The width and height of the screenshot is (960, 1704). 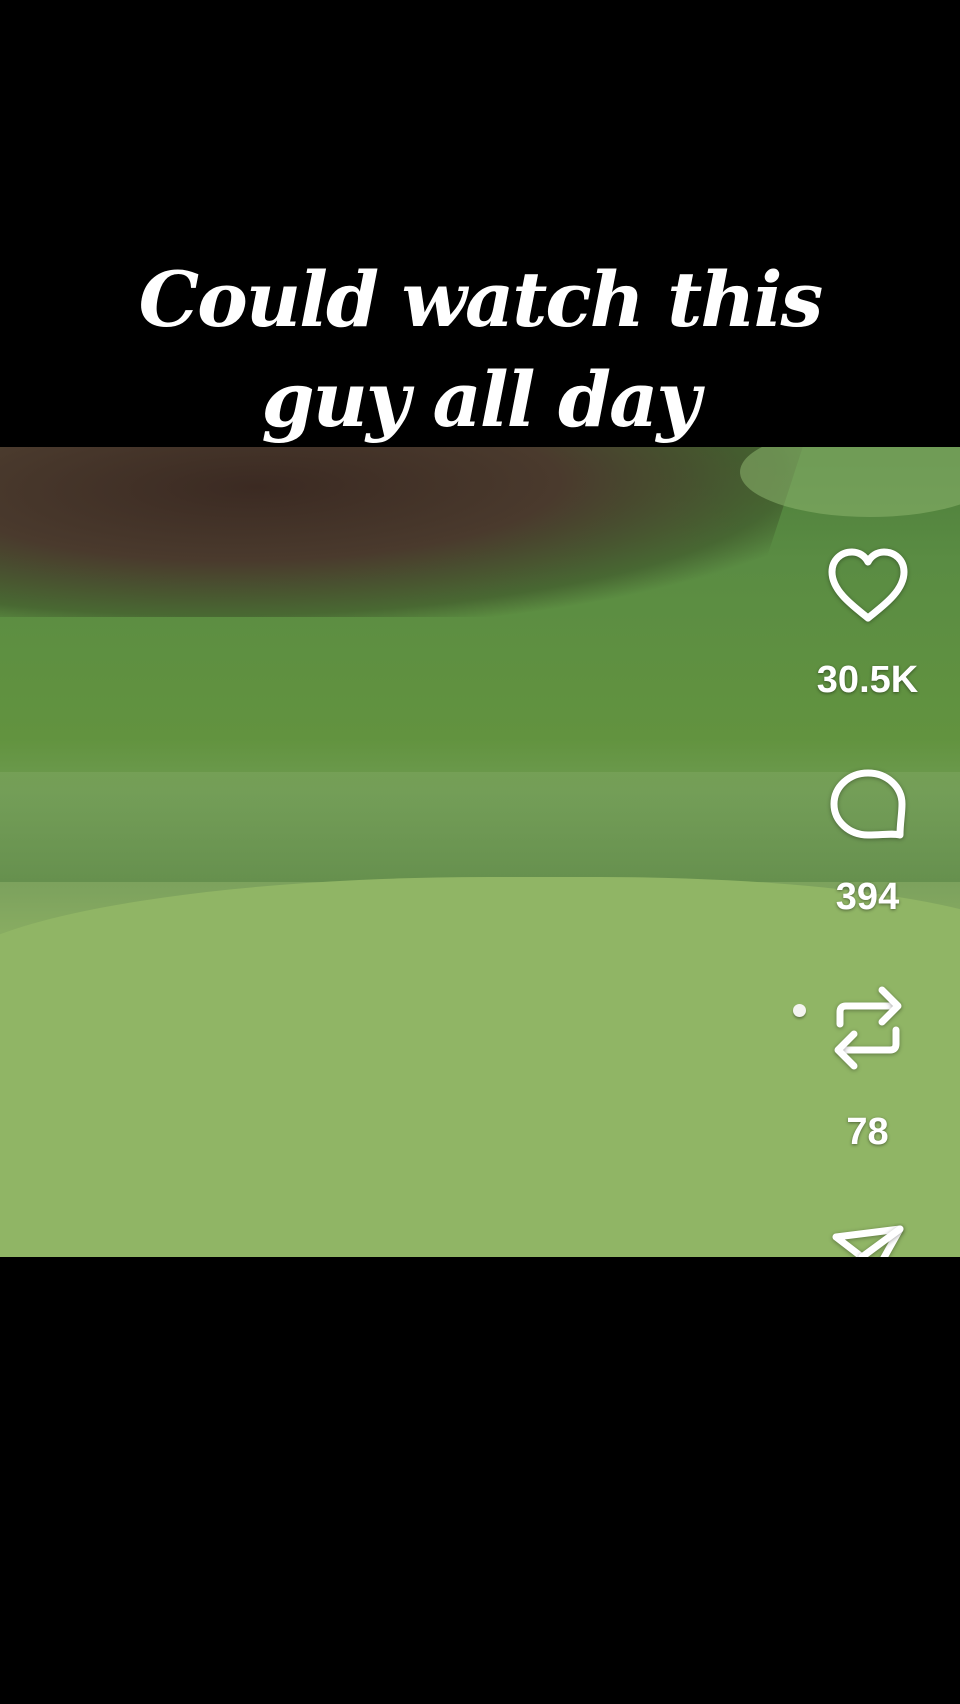 I want to click on share-button, so click(x=867, y=1240).